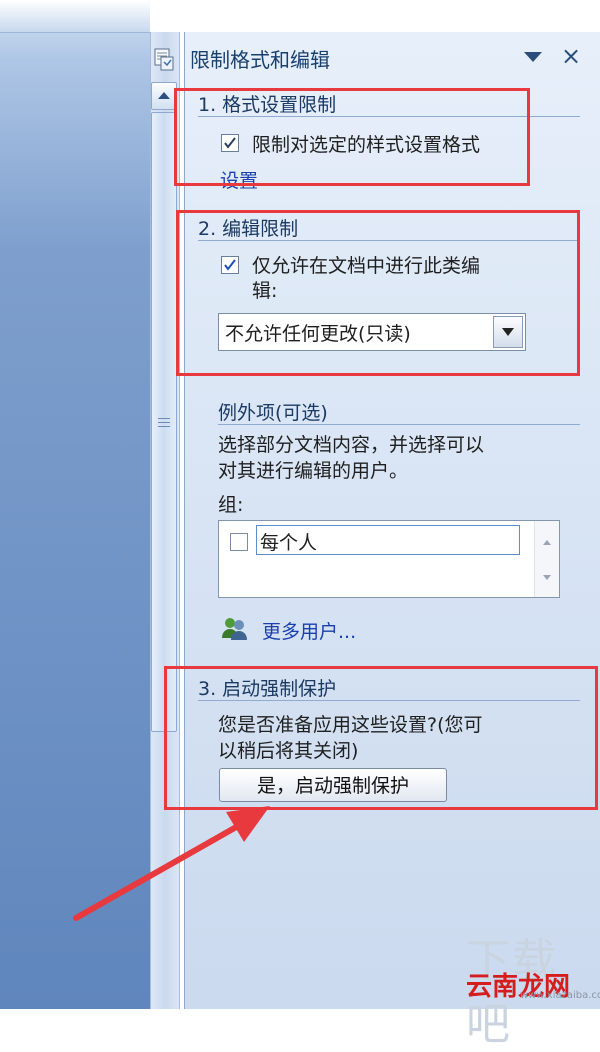 This screenshot has height=1052, width=600. Describe the element at coordinates (560, 995) in the screenshot. I see `watermark-url: www.xiazaiba.com` at that location.